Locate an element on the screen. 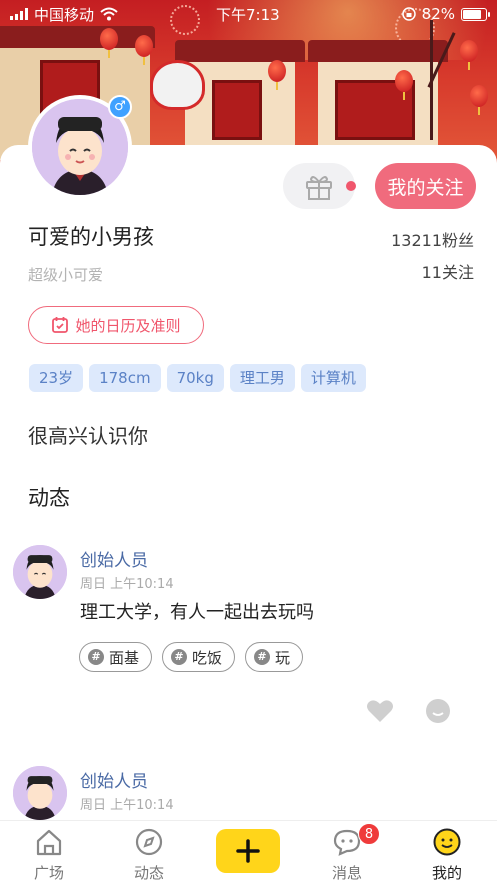 The width and height of the screenshot is (497, 883). clock: 下午7:13 is located at coordinates (248, 14).